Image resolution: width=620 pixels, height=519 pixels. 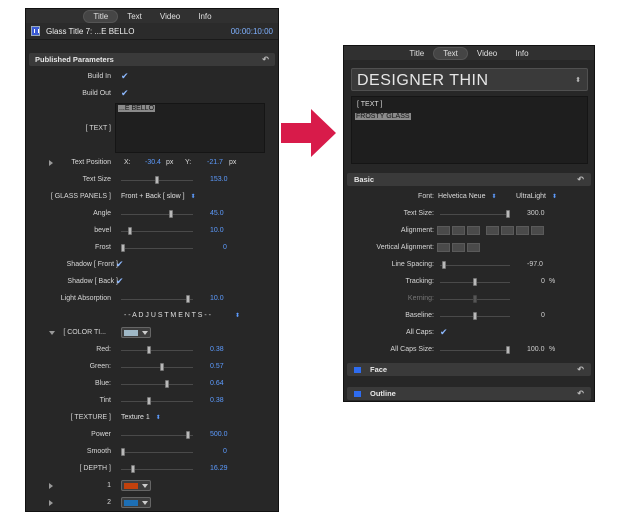 I want to click on align-right-icon, so click(x=473, y=230).